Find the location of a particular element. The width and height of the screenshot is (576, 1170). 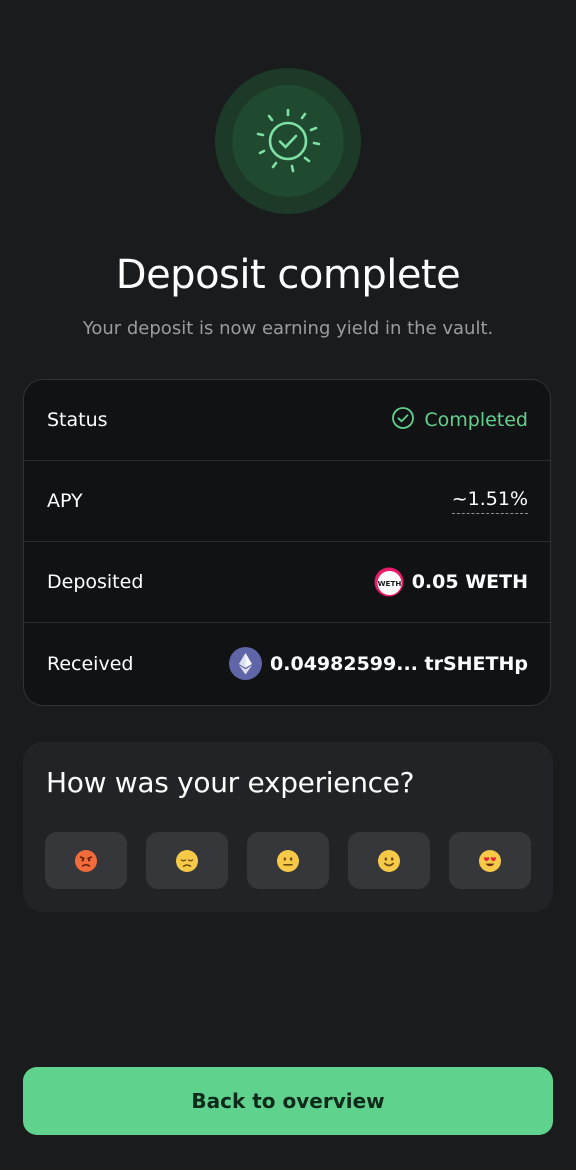

deposited-amount: 0.05 WETH is located at coordinates (469, 582).